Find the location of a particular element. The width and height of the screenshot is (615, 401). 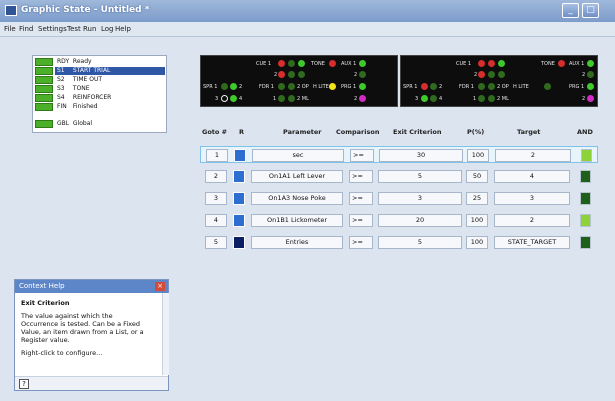

menu-log: Log is located at coordinates (107, 29).